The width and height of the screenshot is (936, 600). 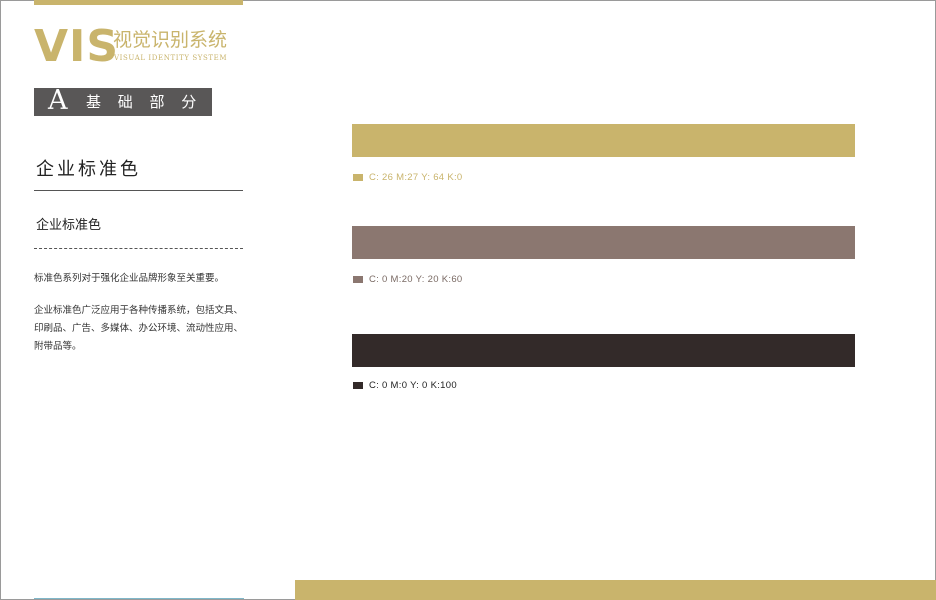 What do you see at coordinates (413, 385) in the screenshot?
I see `cmyk-values: C: 0 M:0 Y: 0 K:100` at bounding box center [413, 385].